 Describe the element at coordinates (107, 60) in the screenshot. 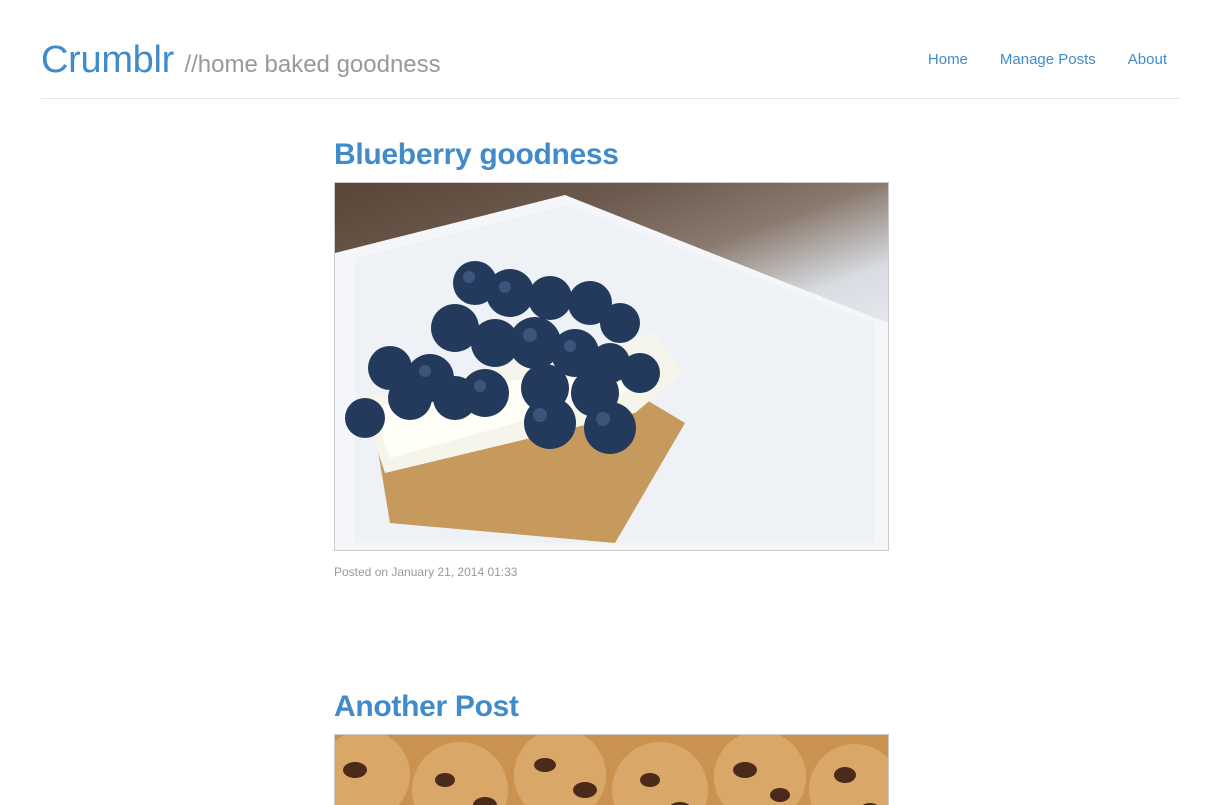

I see `brand-link: Crumblr` at that location.